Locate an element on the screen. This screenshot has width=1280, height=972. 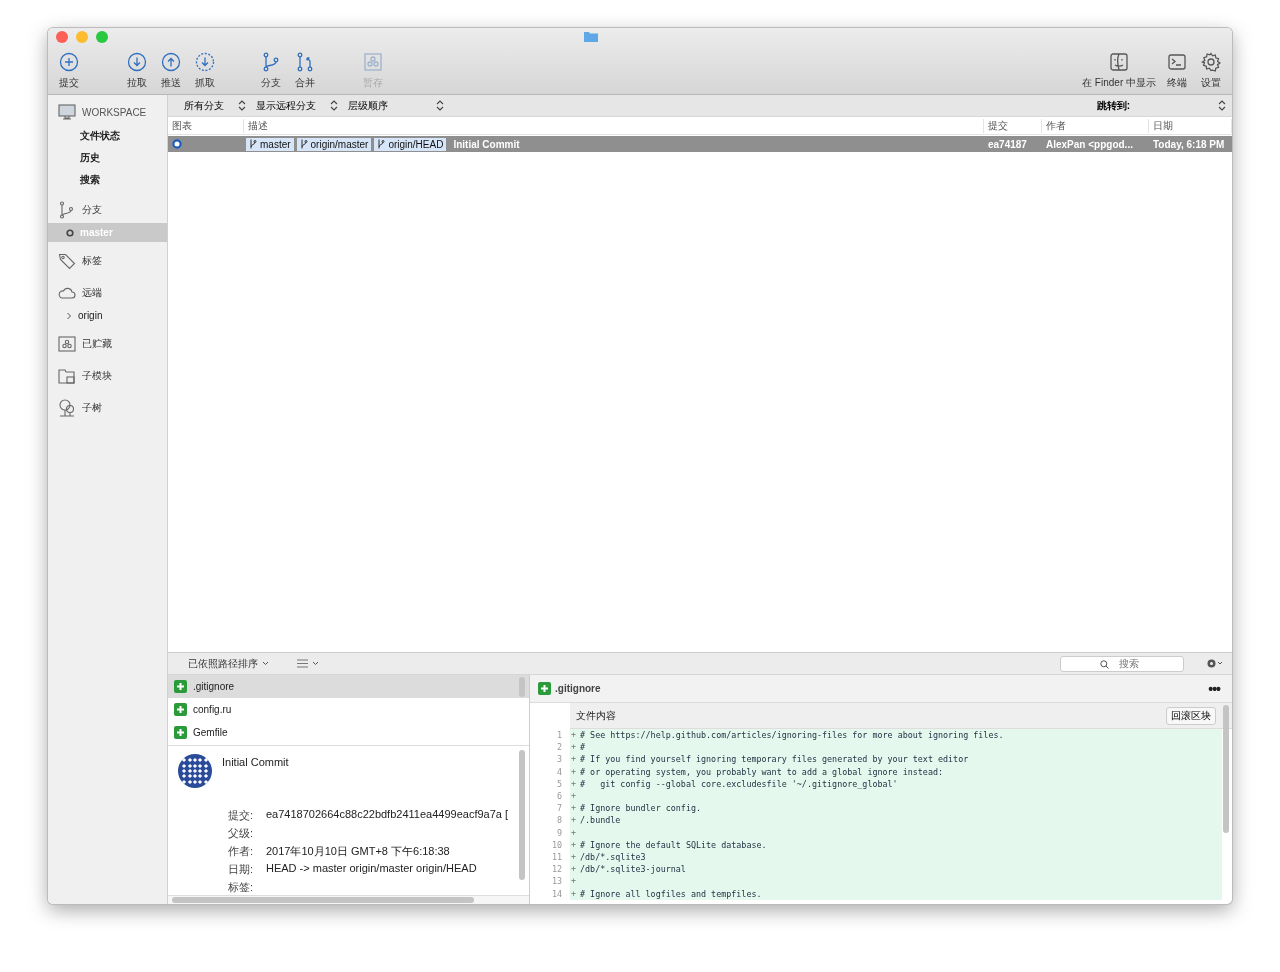
filter-dropdown: 所有分支 is located at coordinates (216, 105).